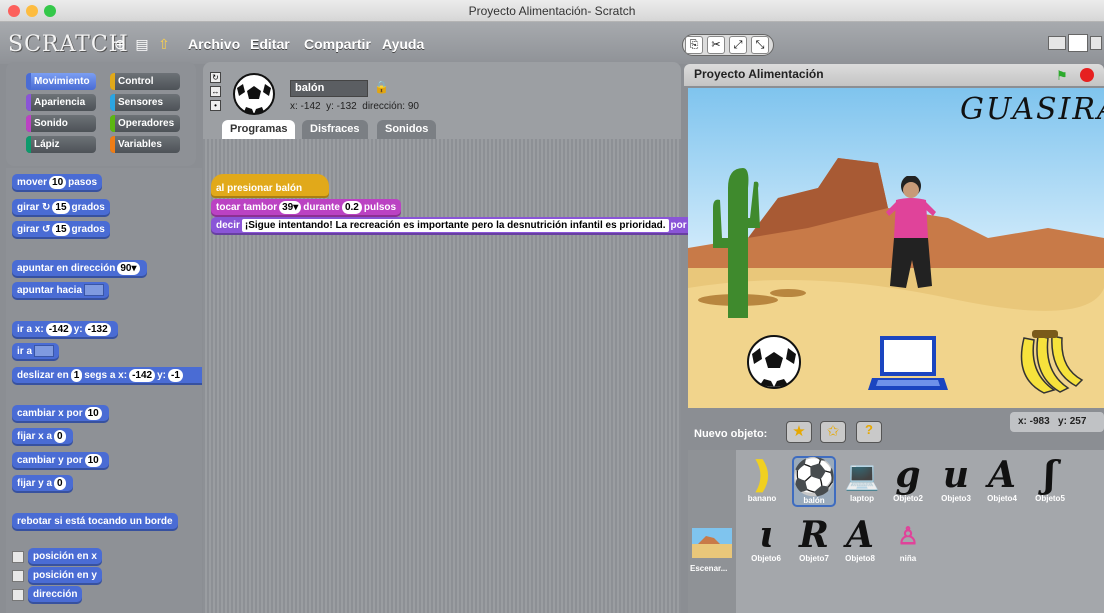  Describe the element at coordinates (814, 477) in the screenshot. I see `ball-icon: ⚽` at that location.